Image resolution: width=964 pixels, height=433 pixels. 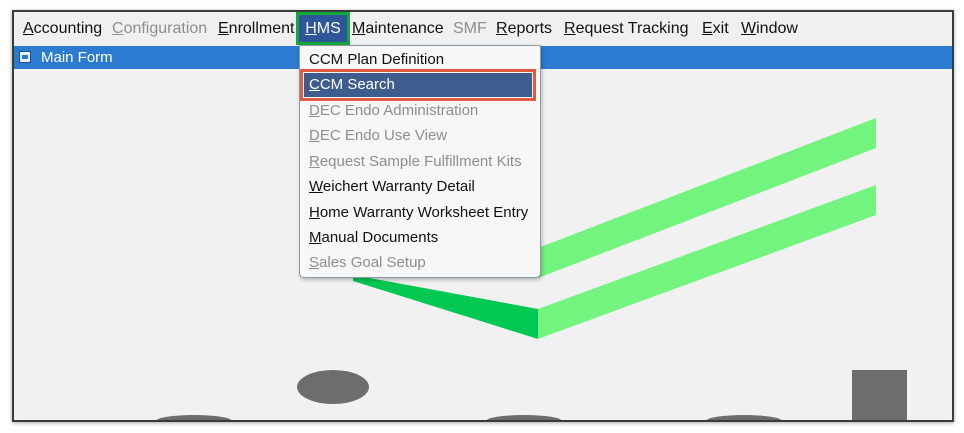 I want to click on logo-gray-ellipse, so click(x=333, y=387).